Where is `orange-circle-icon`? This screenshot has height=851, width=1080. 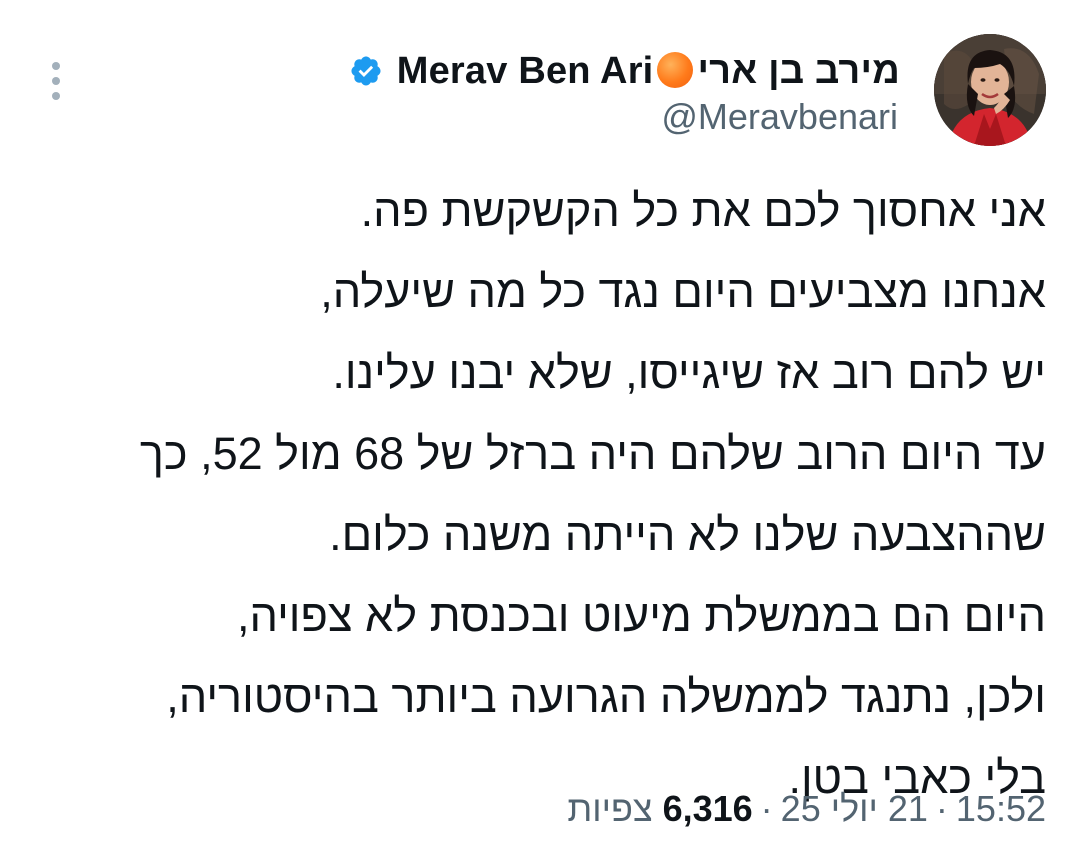
orange-circle-icon is located at coordinates (675, 70).